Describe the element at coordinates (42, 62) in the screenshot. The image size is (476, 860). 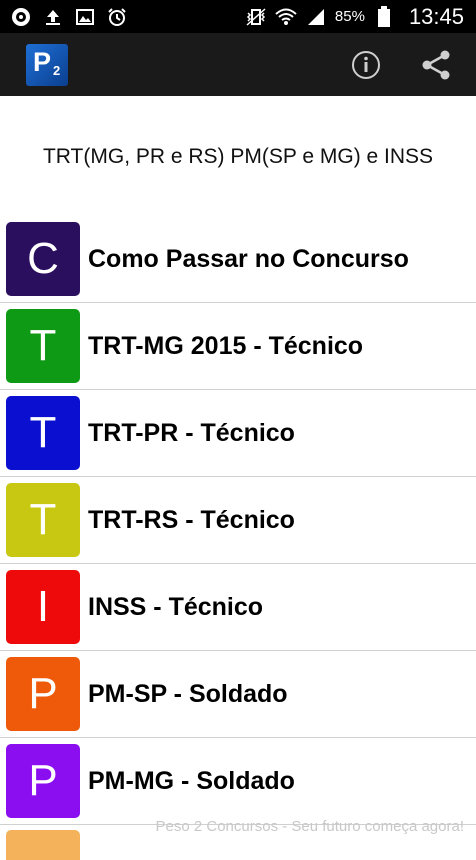
I see `logo-text: P` at that location.